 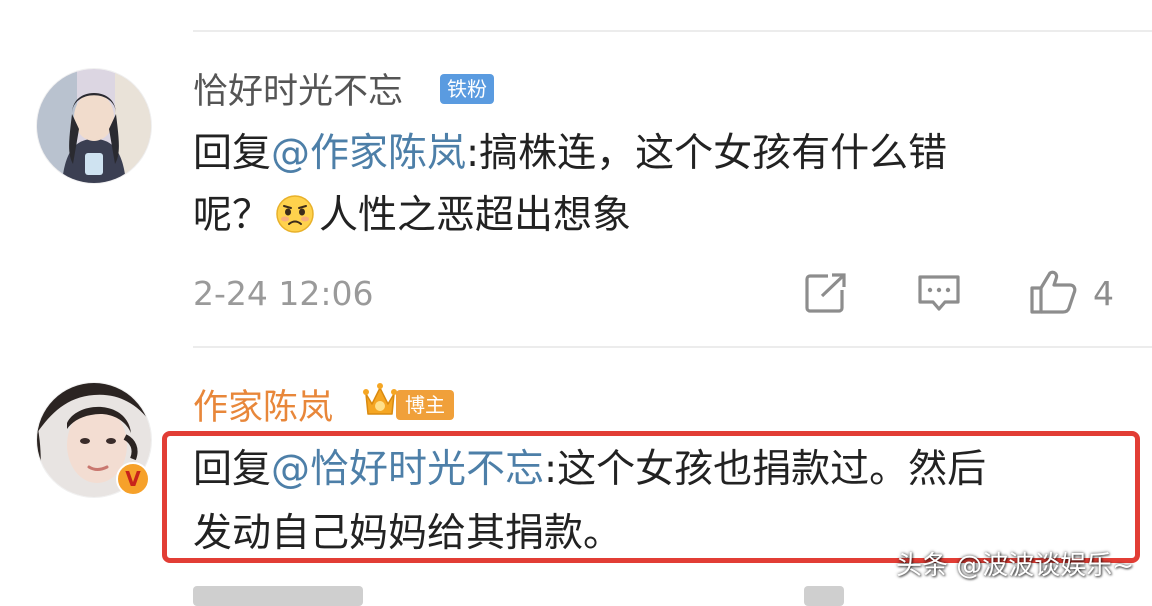 What do you see at coordinates (939, 296) in the screenshot?
I see `comment-icon` at bounding box center [939, 296].